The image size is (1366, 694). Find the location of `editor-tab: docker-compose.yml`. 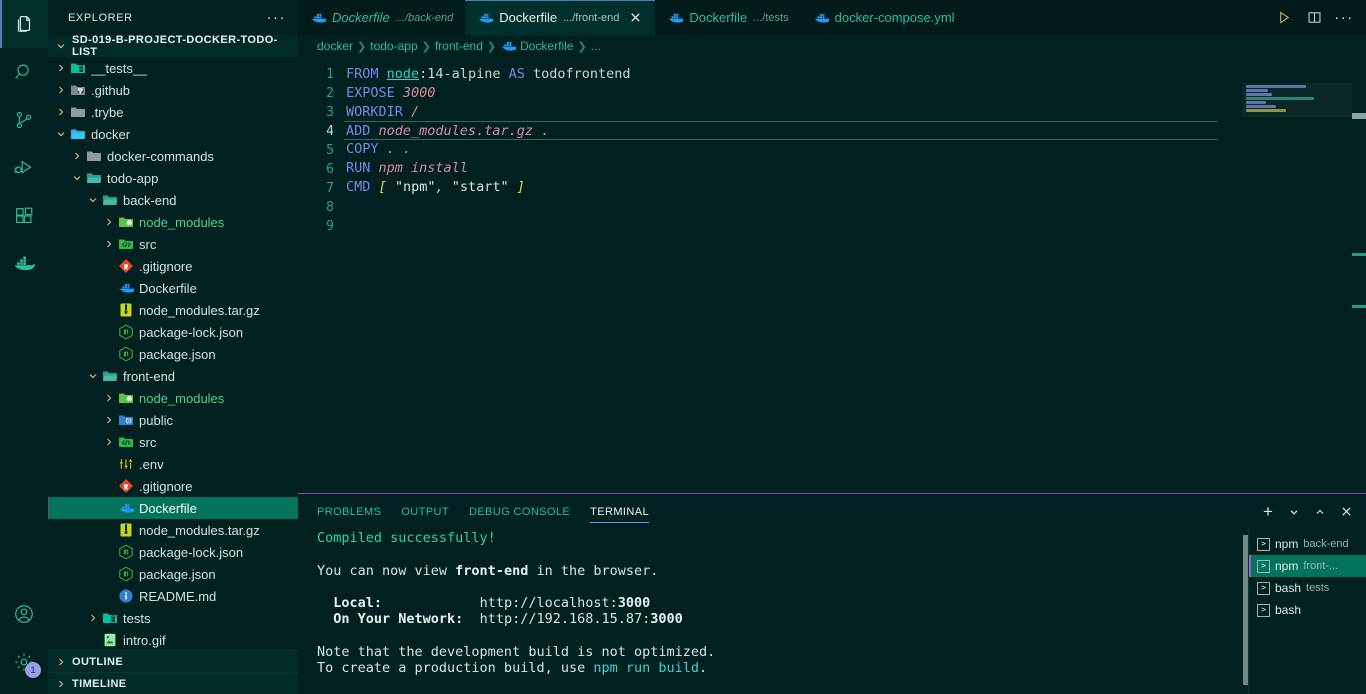

editor-tab: docker-compose.yml is located at coordinates (884, 17).